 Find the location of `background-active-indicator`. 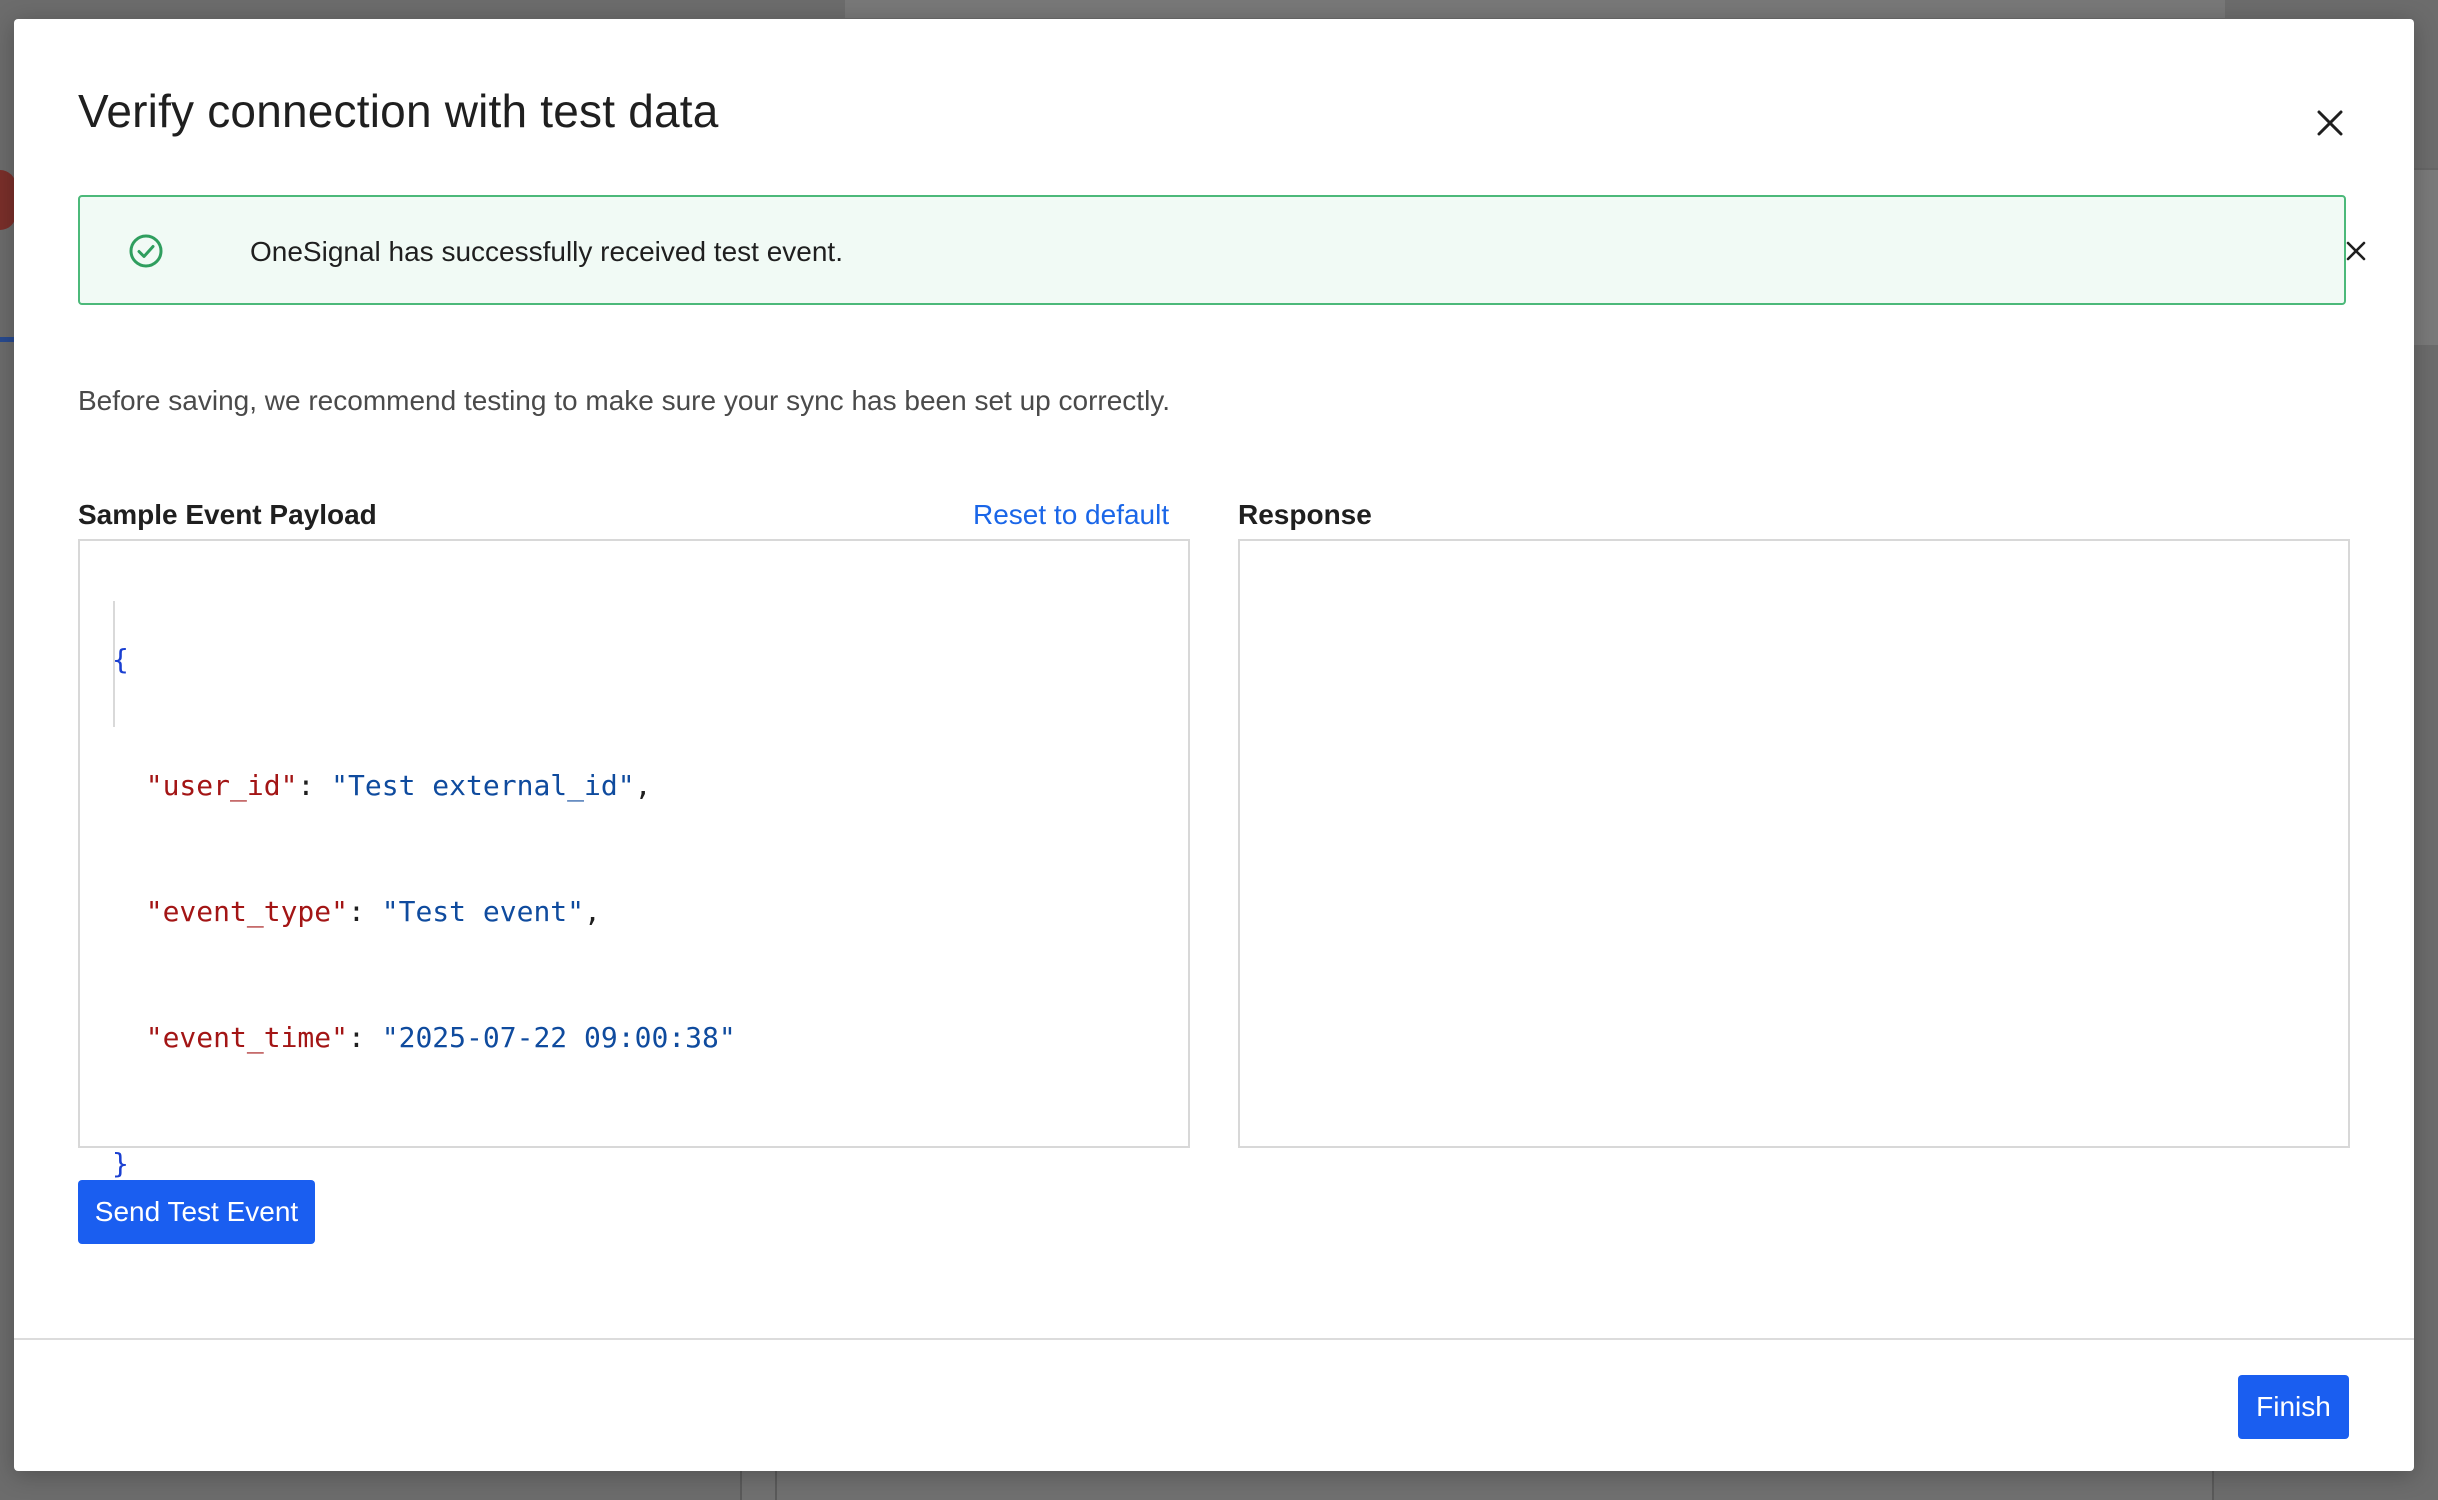

background-active-indicator is located at coordinates (7, 339).